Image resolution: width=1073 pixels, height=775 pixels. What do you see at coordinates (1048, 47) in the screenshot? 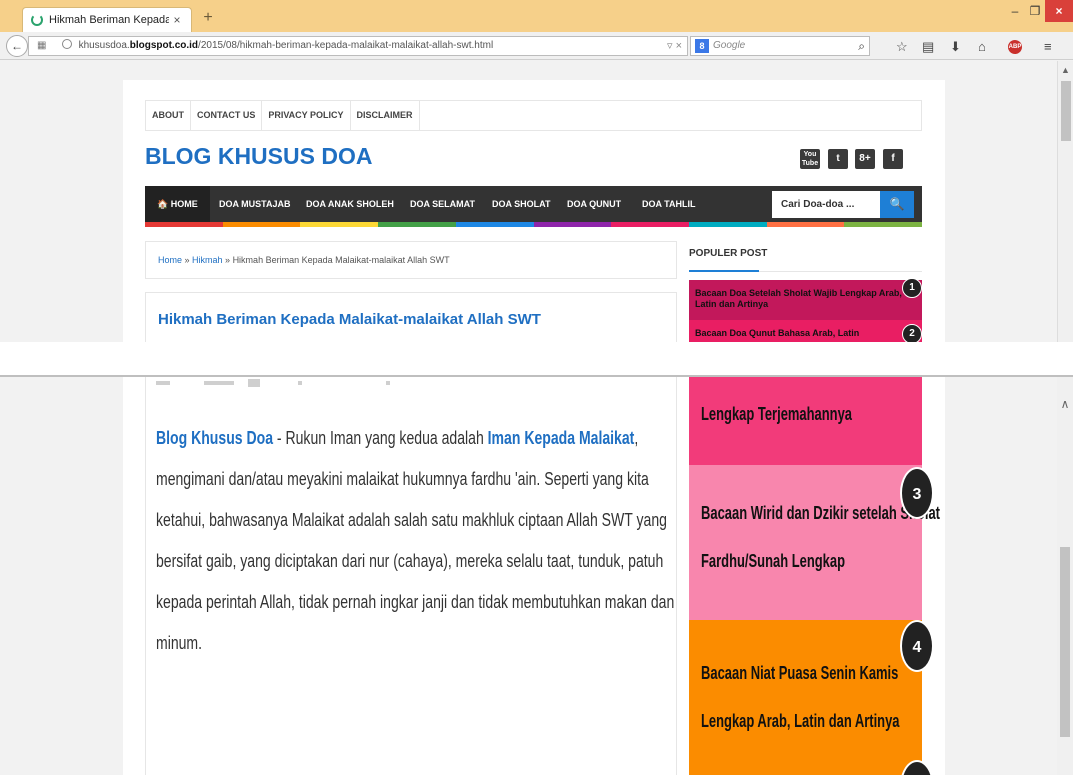
I see `menu-icon: ≡` at bounding box center [1048, 47].